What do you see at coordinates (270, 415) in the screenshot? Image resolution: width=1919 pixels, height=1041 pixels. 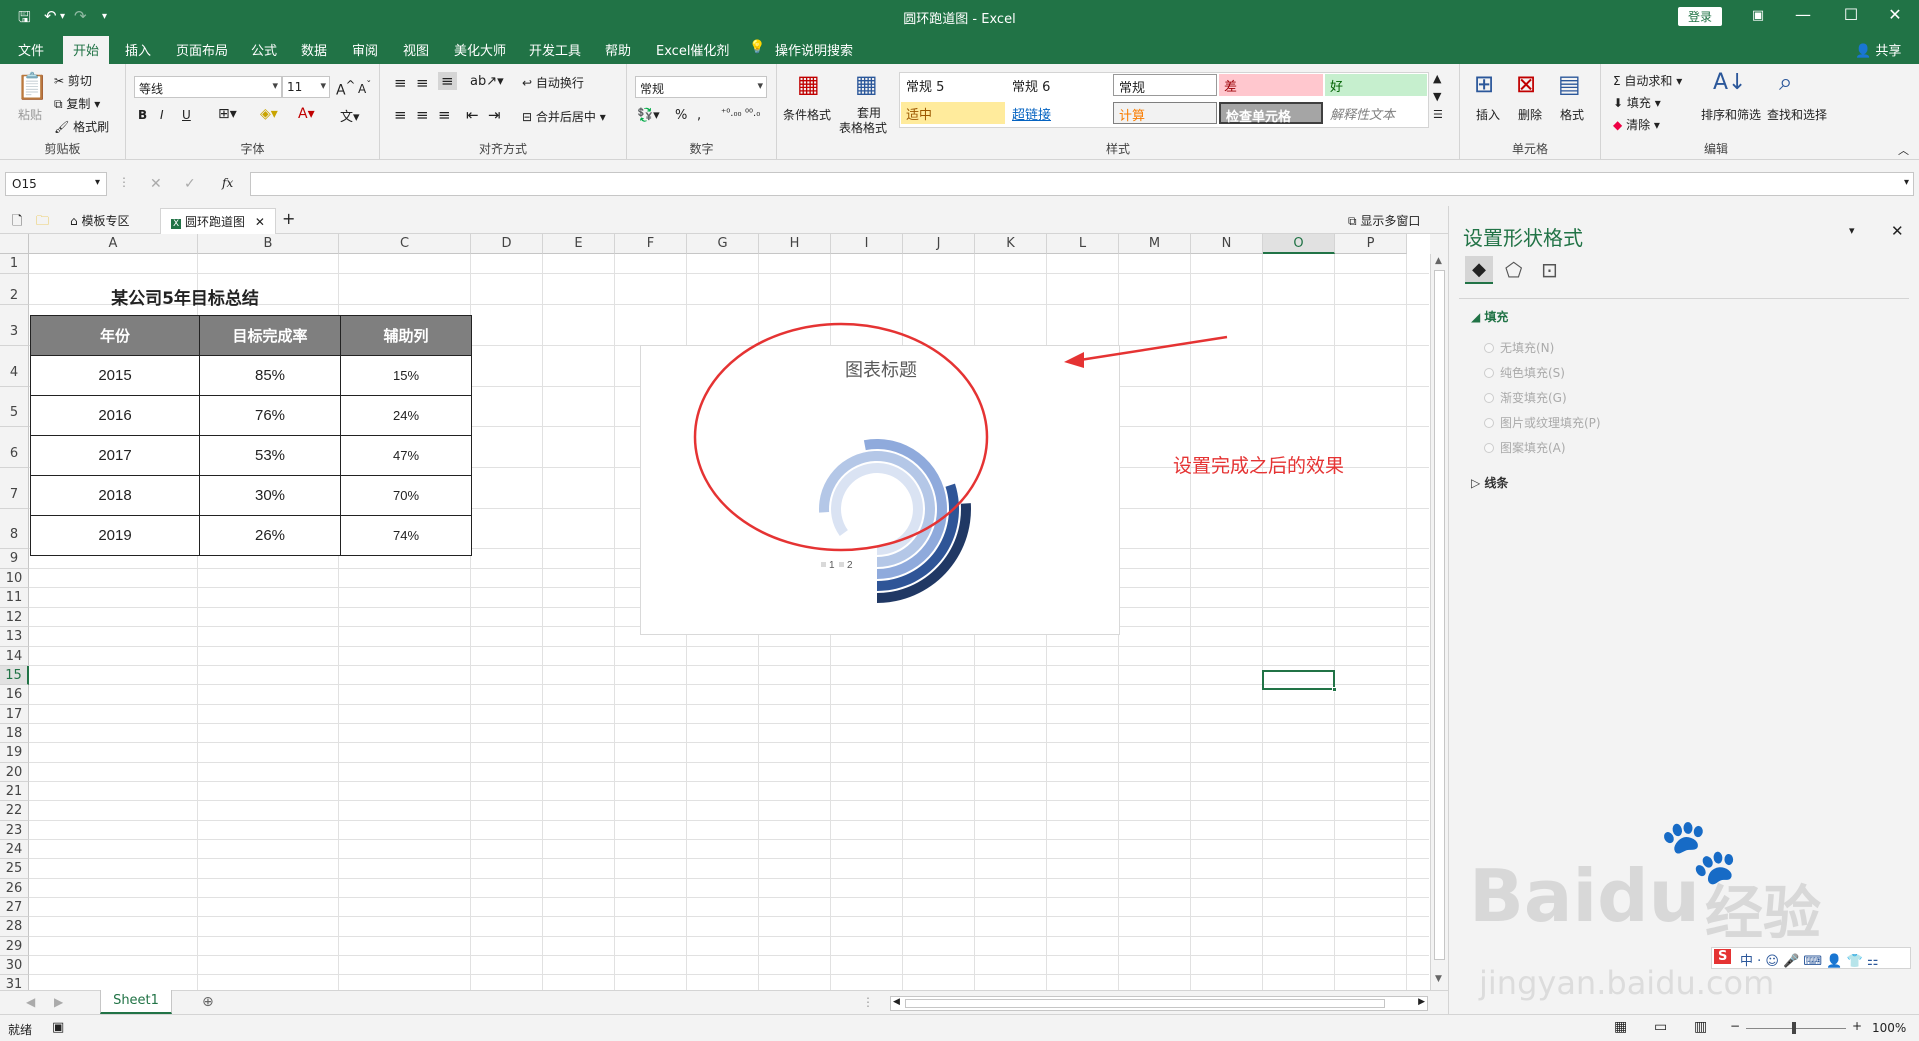 I see `cell-rate: 76%` at bounding box center [270, 415].